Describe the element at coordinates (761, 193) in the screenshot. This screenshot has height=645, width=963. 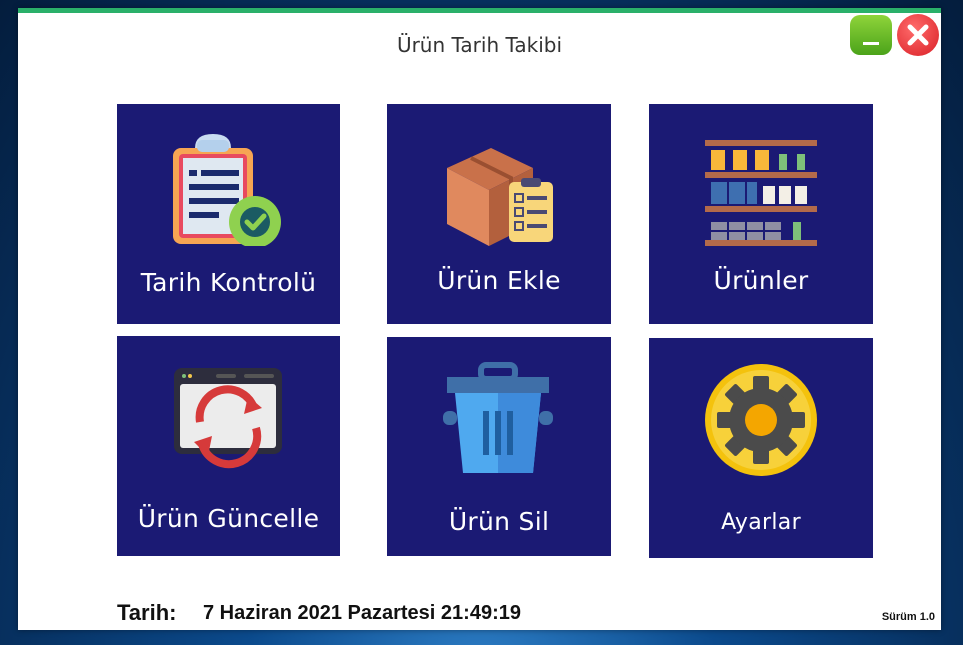
I see `shelves-icon` at that location.